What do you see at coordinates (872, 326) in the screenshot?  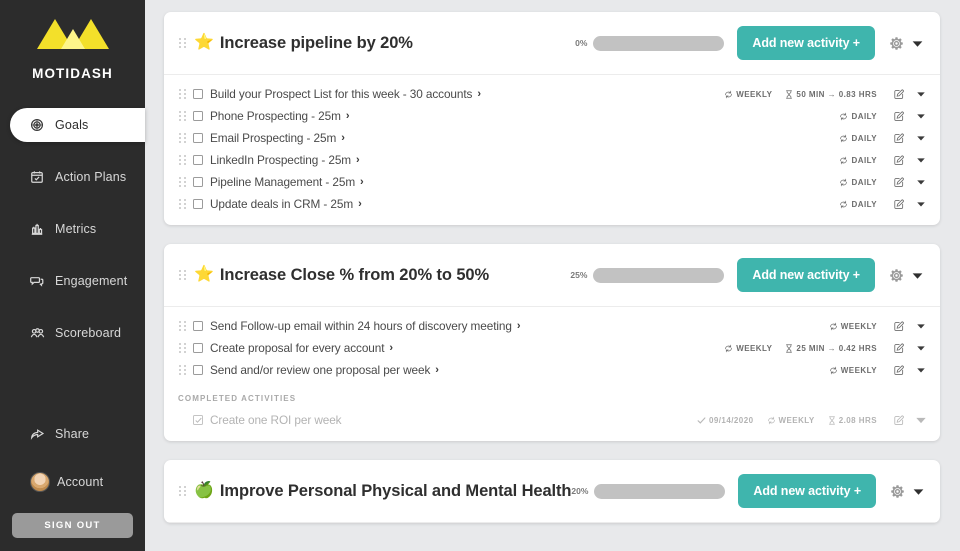 I see `activity-meta: WEEKLY` at bounding box center [872, 326].